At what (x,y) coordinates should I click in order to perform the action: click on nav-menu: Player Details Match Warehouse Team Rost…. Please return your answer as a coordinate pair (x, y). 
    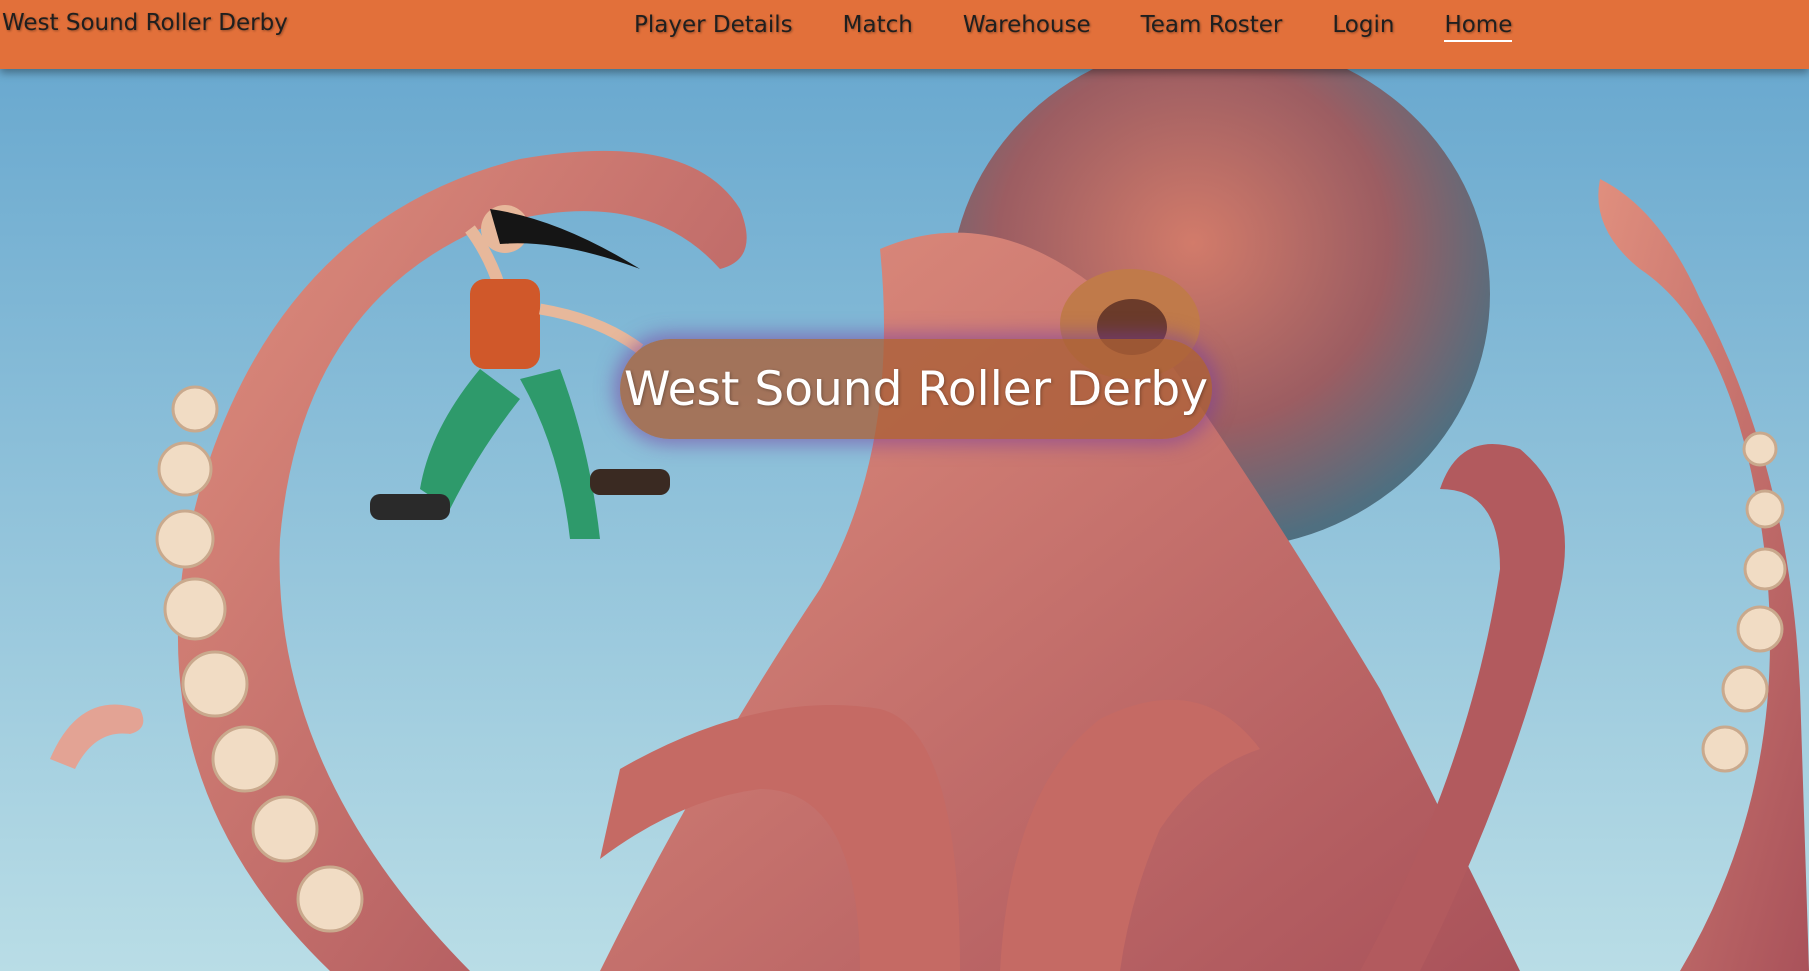
    Looking at the image, I should click on (1073, 27).